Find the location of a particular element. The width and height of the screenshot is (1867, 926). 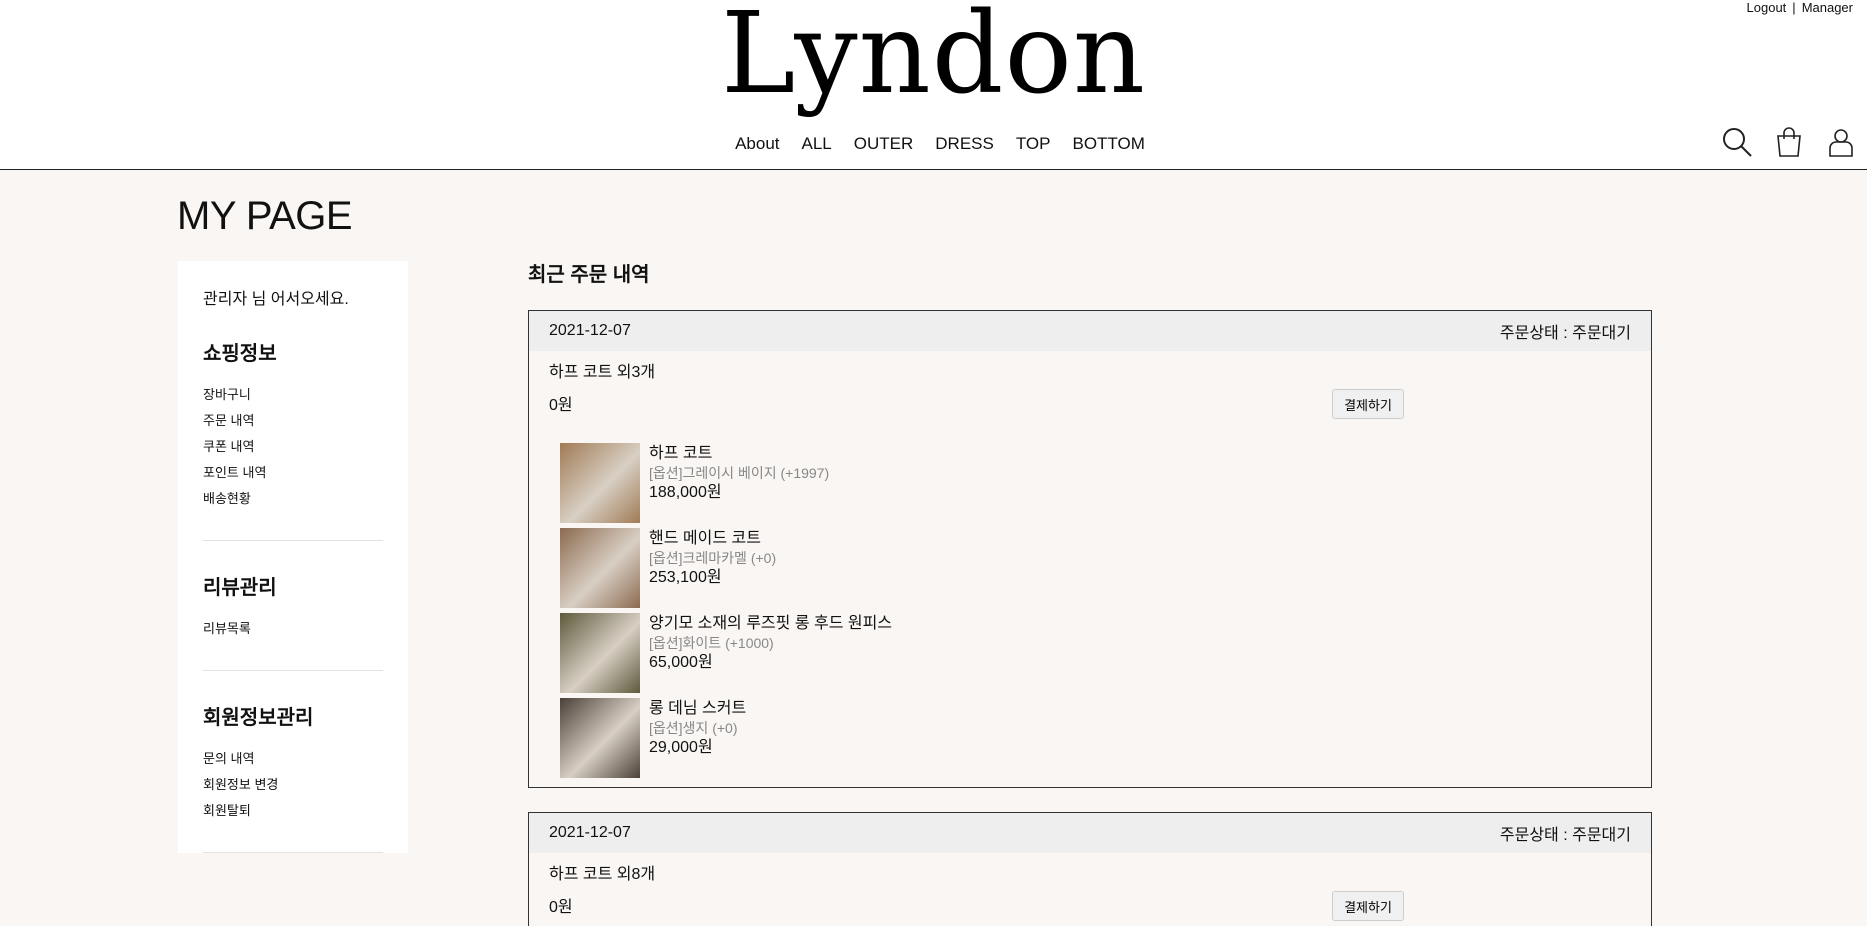

section-title-shopping: 쇼핑정보 is located at coordinates (240, 354).